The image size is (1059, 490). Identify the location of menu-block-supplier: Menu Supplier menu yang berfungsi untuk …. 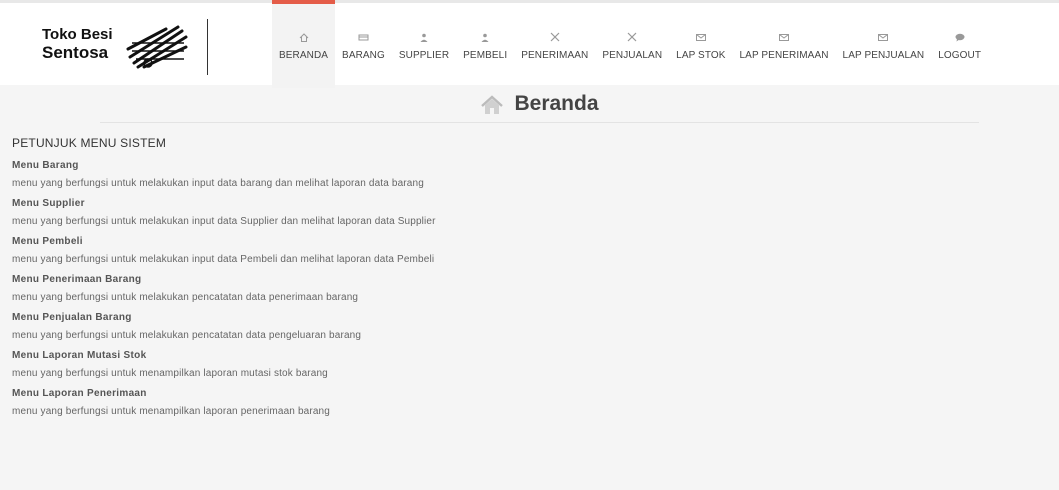
(512, 212).